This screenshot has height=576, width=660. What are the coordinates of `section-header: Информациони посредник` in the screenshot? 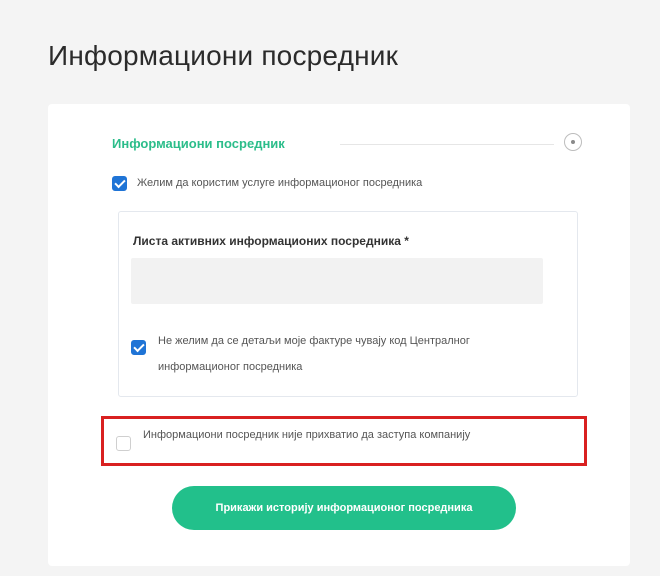 It's located at (350, 144).